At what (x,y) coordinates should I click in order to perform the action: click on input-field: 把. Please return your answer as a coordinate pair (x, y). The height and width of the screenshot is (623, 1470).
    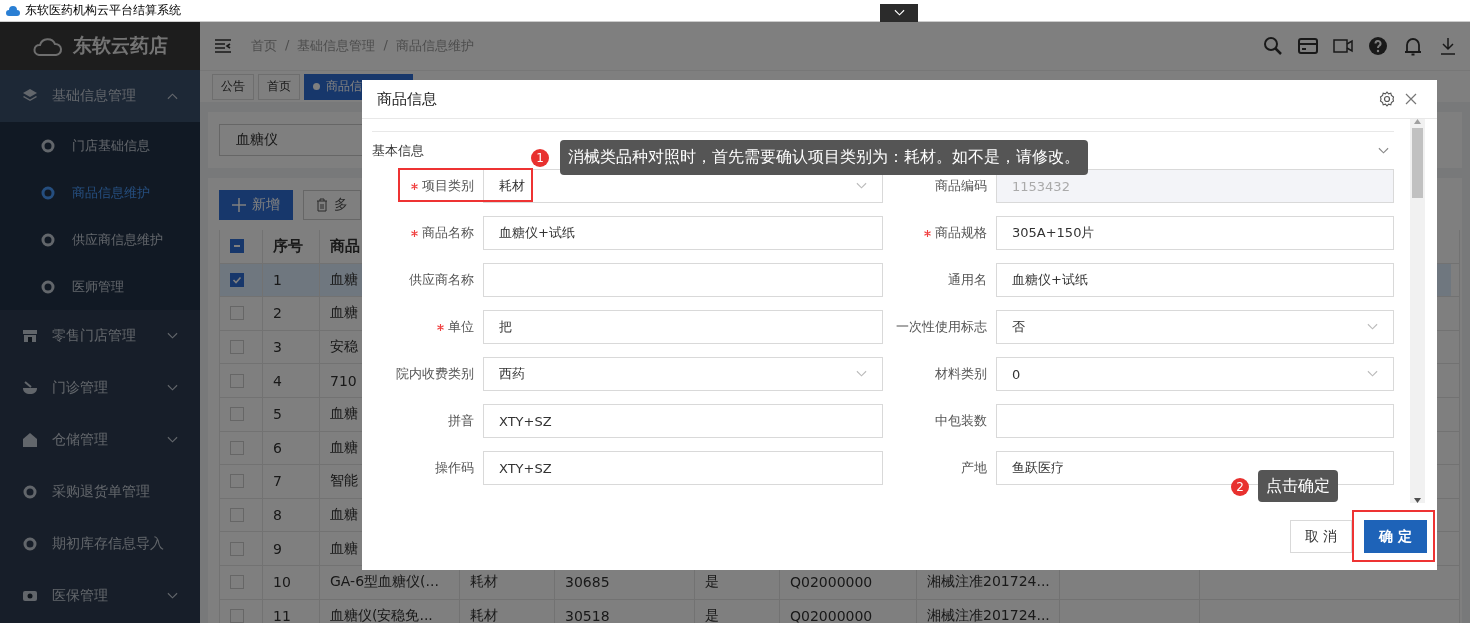
    Looking at the image, I should click on (683, 327).